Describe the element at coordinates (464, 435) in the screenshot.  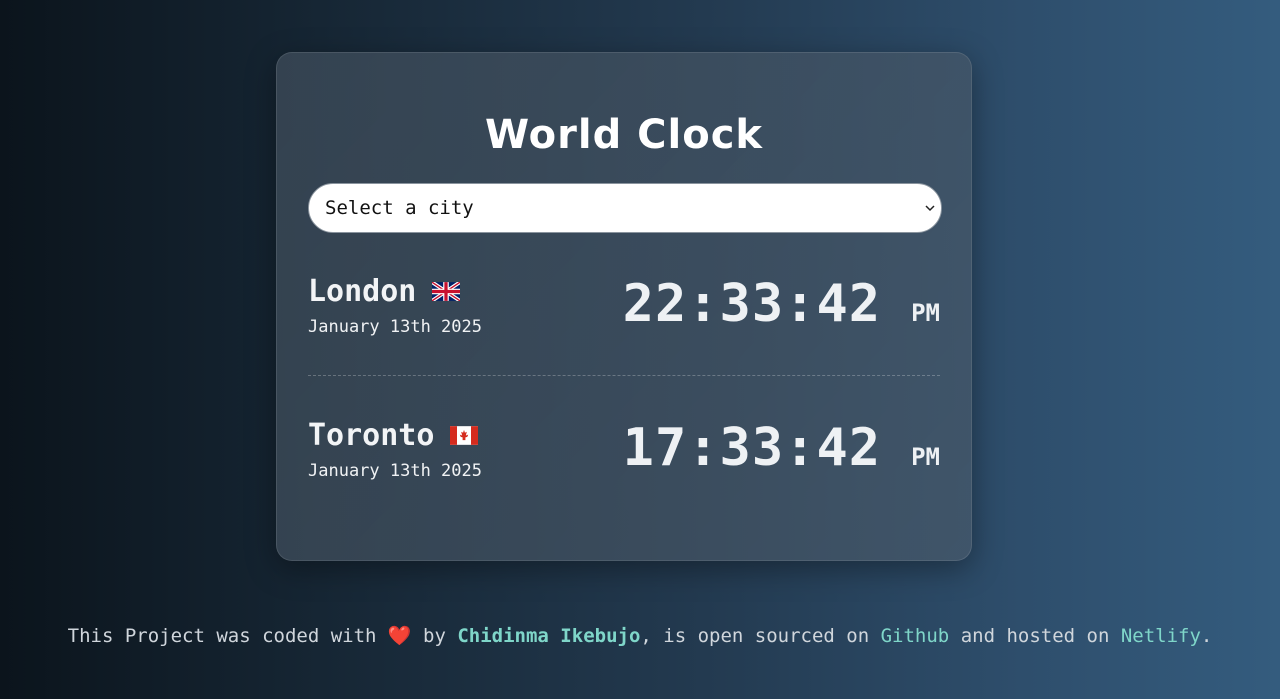
I see `canada-flag-icon` at that location.